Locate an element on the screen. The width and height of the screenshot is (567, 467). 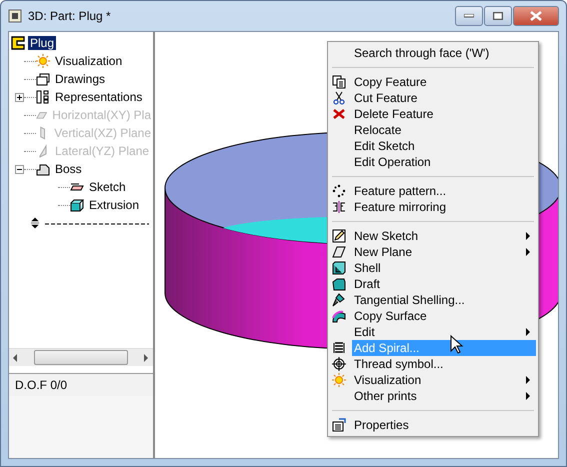
dots-circle-icon is located at coordinates (339, 191).